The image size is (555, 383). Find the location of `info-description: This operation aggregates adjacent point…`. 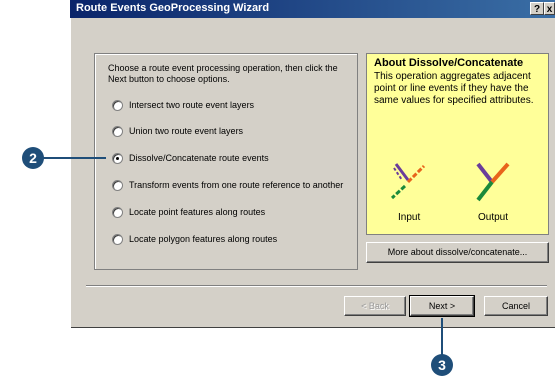

info-description: This operation aggregates adjacent point… is located at coordinates (454, 88).